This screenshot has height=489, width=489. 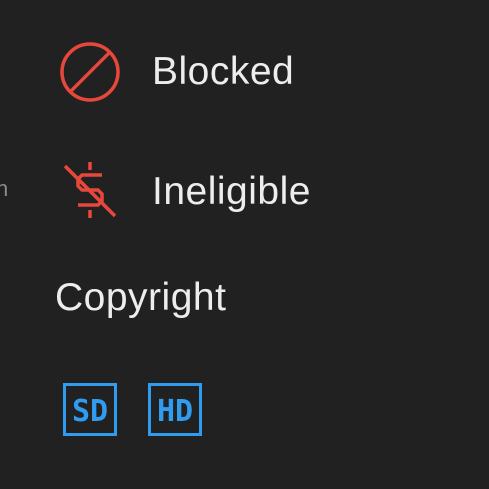 I want to click on dollar-crossed-icon, so click(x=90, y=190).